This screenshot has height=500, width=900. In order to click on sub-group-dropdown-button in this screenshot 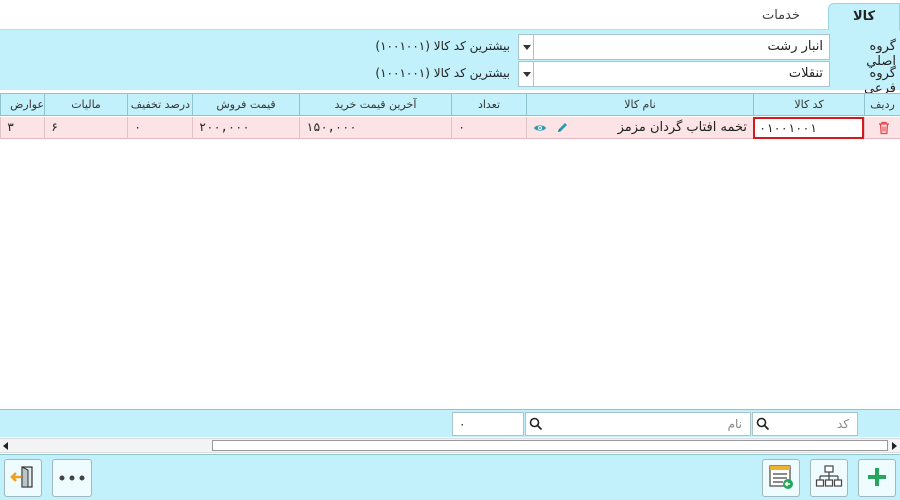, I will do `click(526, 74)`.